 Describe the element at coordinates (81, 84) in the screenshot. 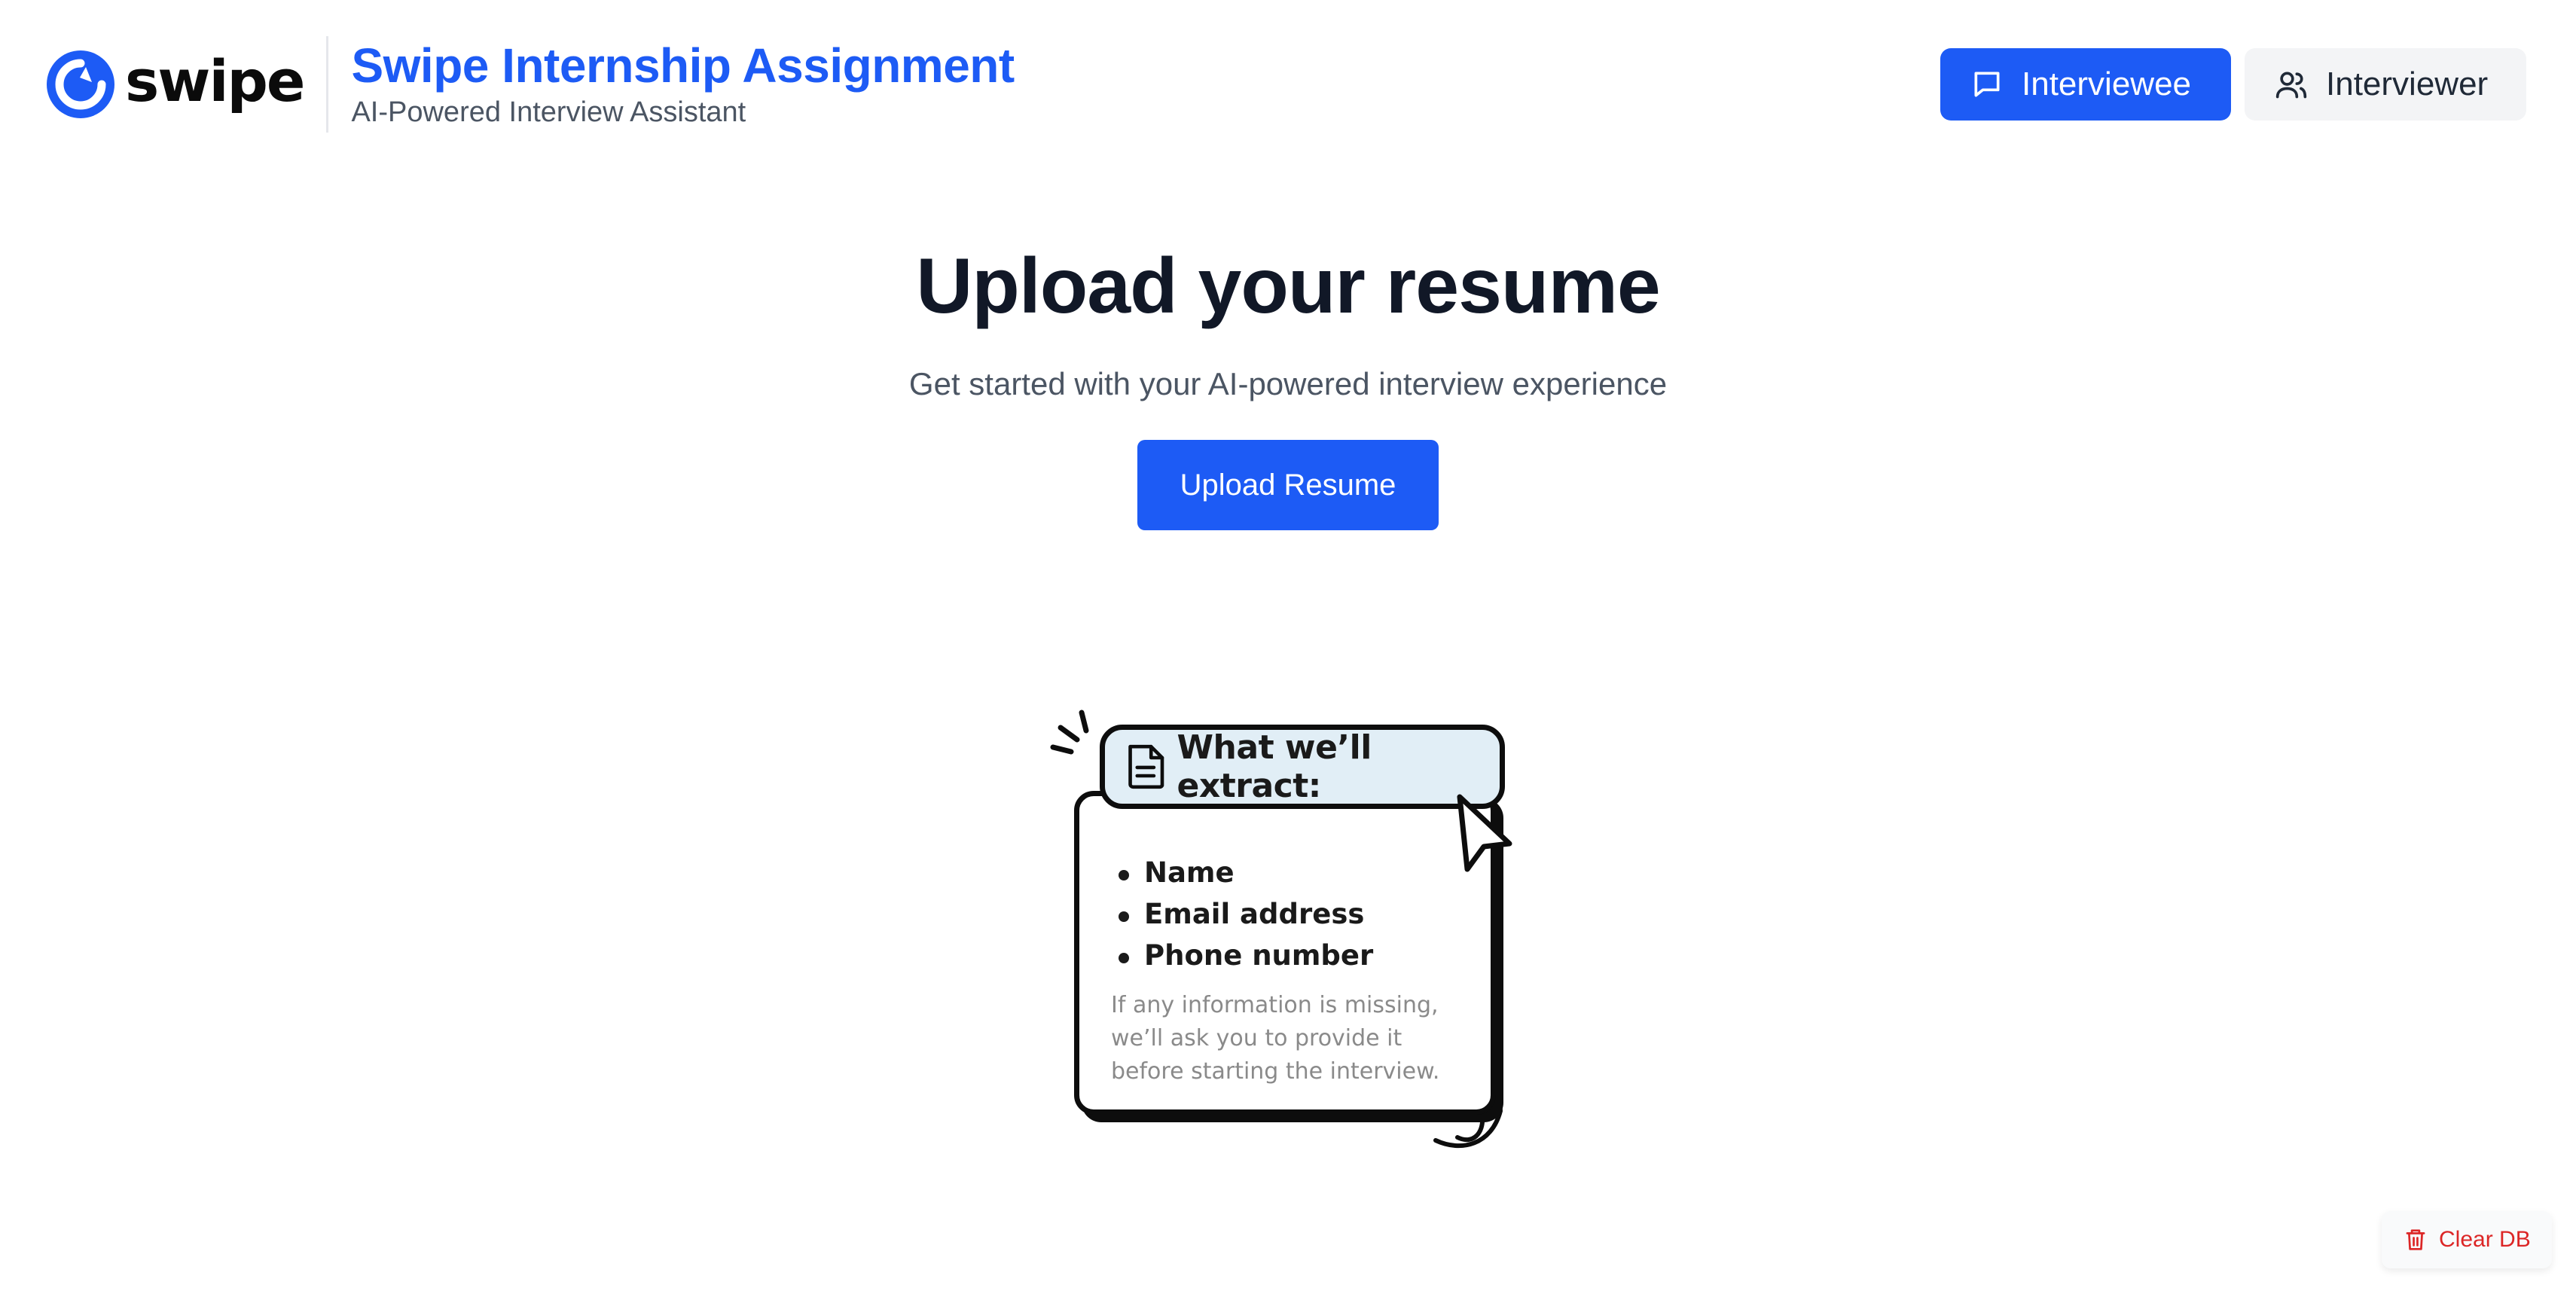

I see `swipe-logo-icon` at that location.